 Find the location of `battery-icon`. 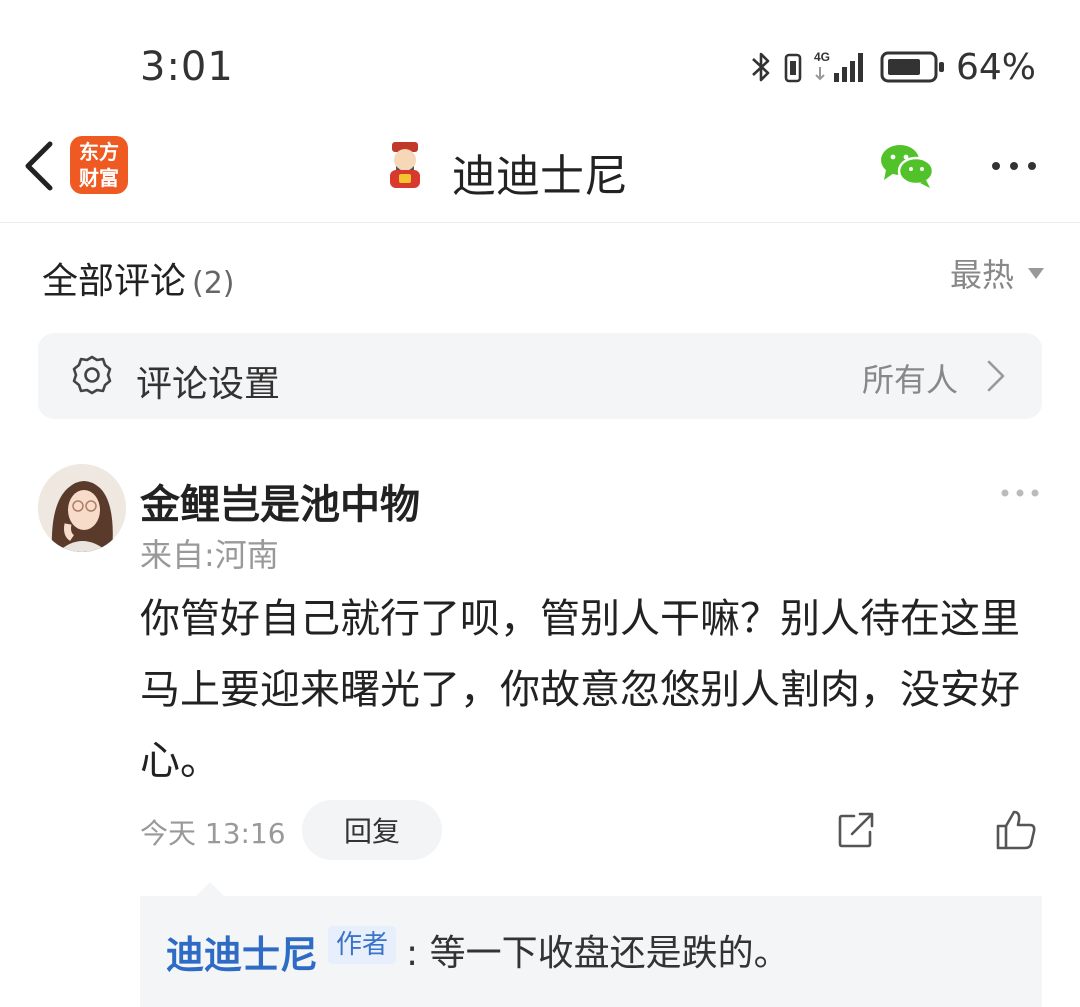

battery-icon is located at coordinates (912, 67).